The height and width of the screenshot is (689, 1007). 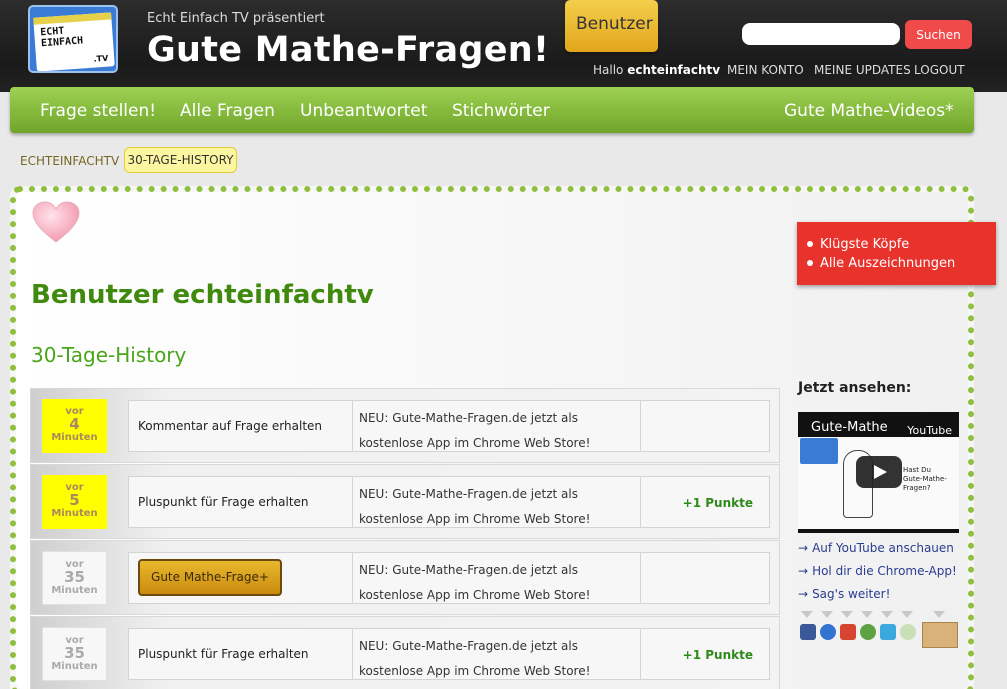 I want to click on nav-users-active: Benutzer, so click(x=611, y=26).